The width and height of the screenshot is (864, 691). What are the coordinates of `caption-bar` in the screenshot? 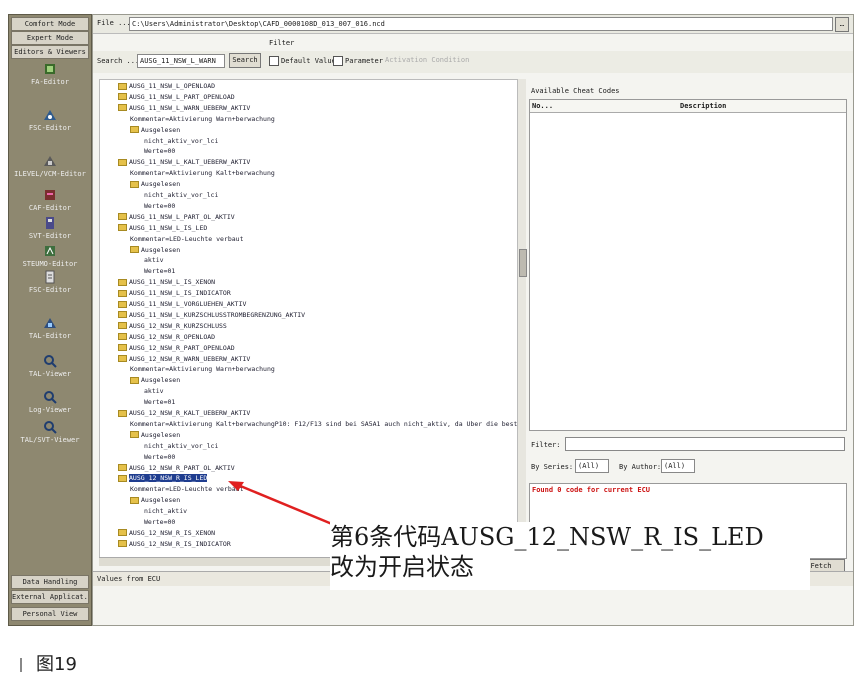 It's located at (21, 665).